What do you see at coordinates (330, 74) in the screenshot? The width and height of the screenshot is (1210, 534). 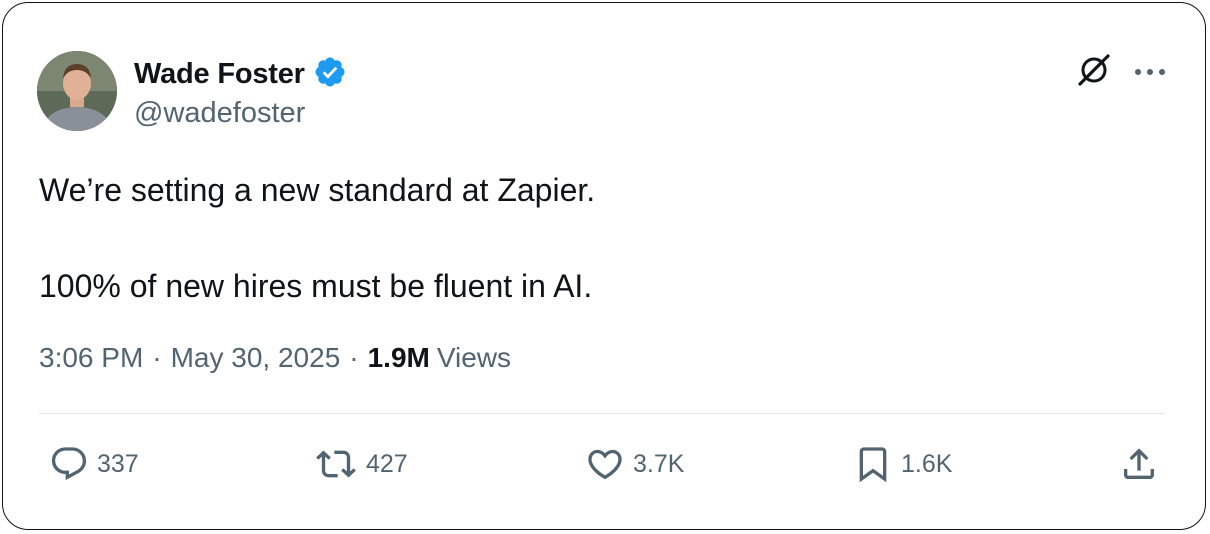 I see `verified-badge-icon` at bounding box center [330, 74].